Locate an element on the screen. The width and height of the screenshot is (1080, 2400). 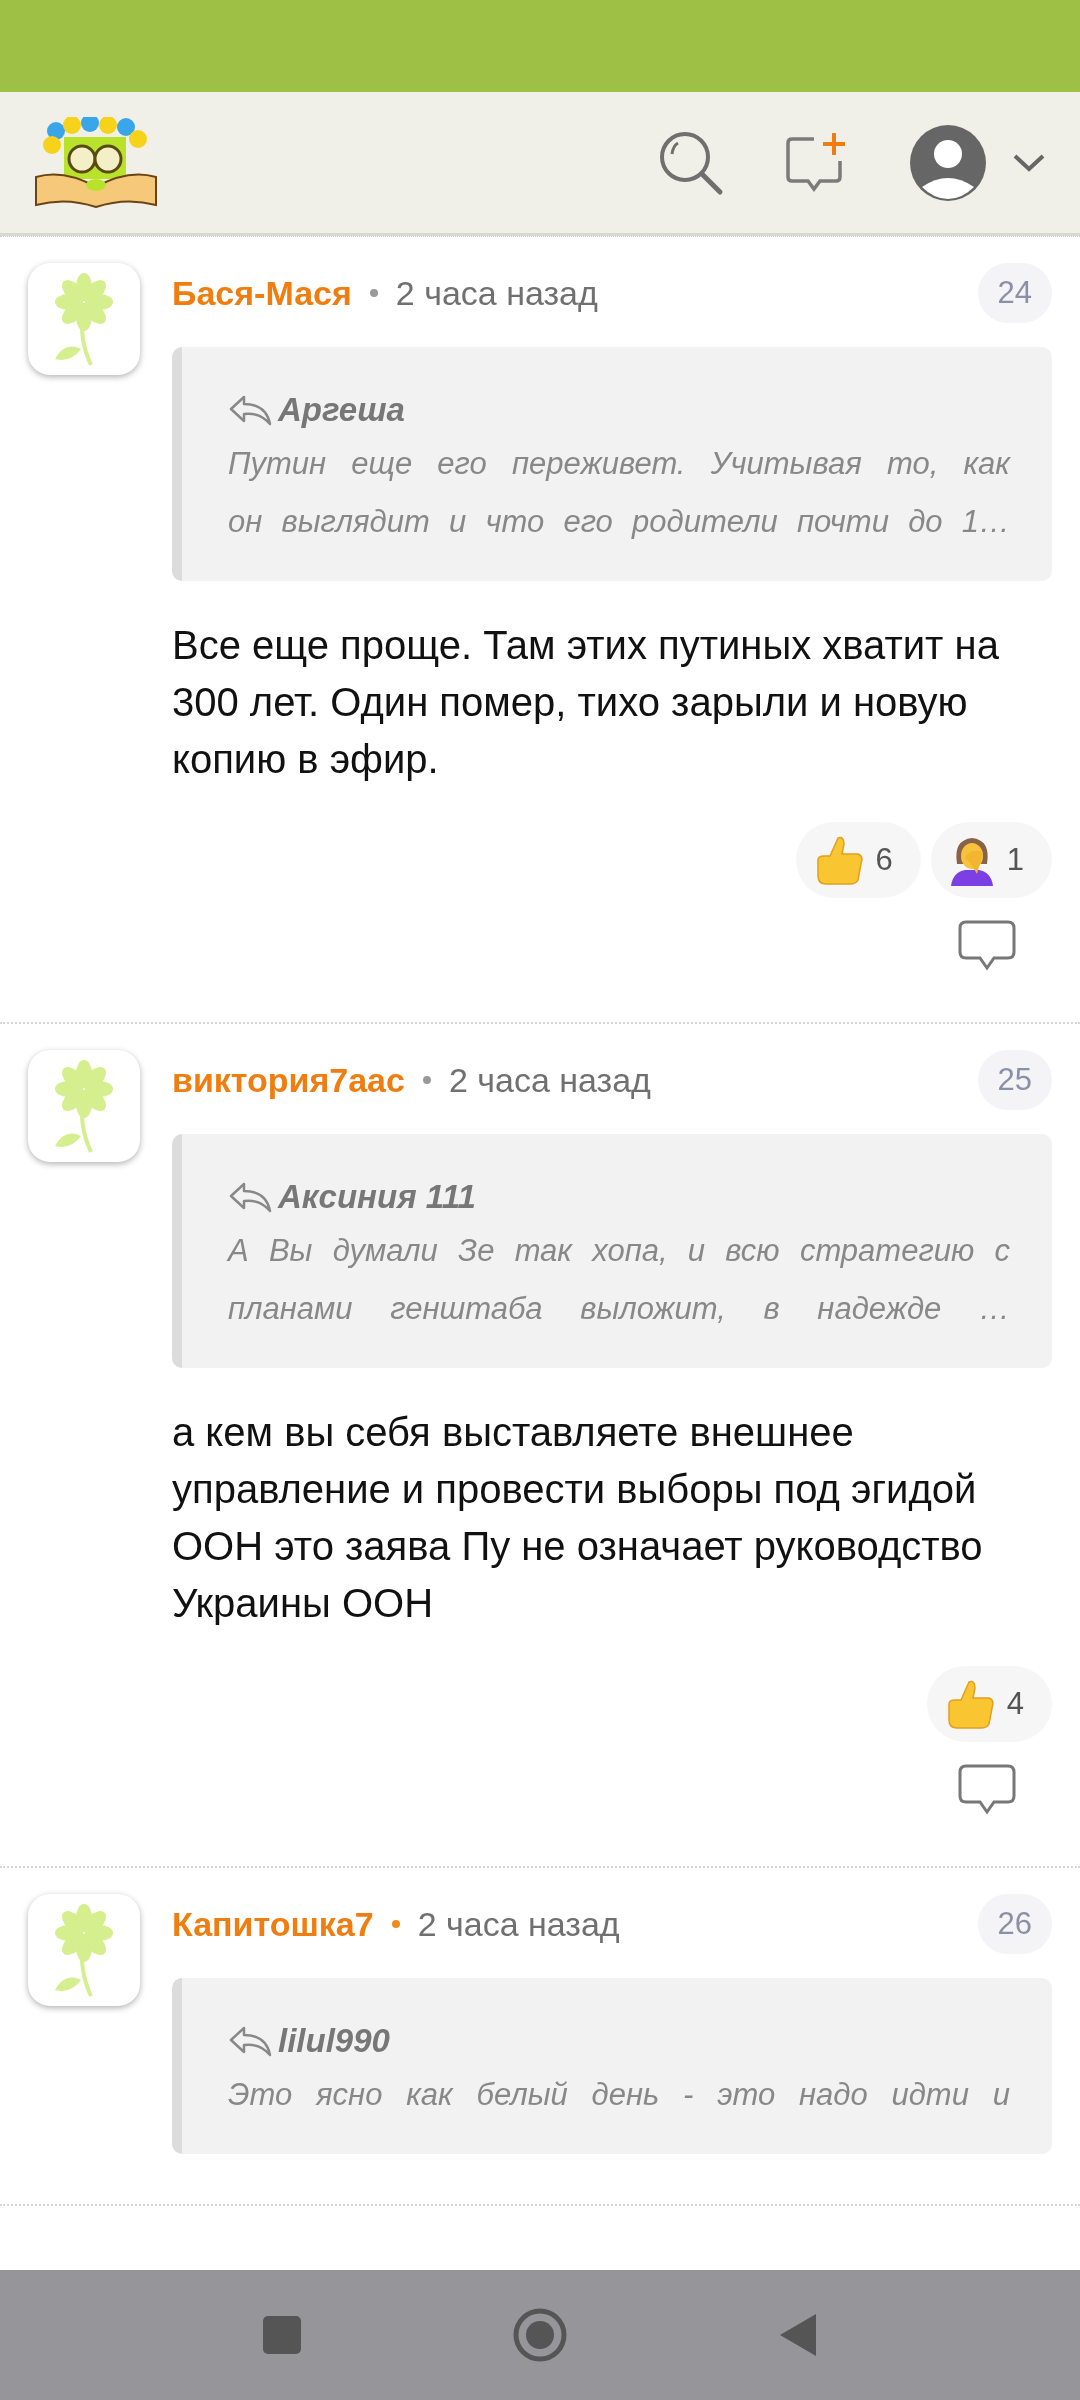
quoted-author: Аргеша is located at coordinates (341, 410).